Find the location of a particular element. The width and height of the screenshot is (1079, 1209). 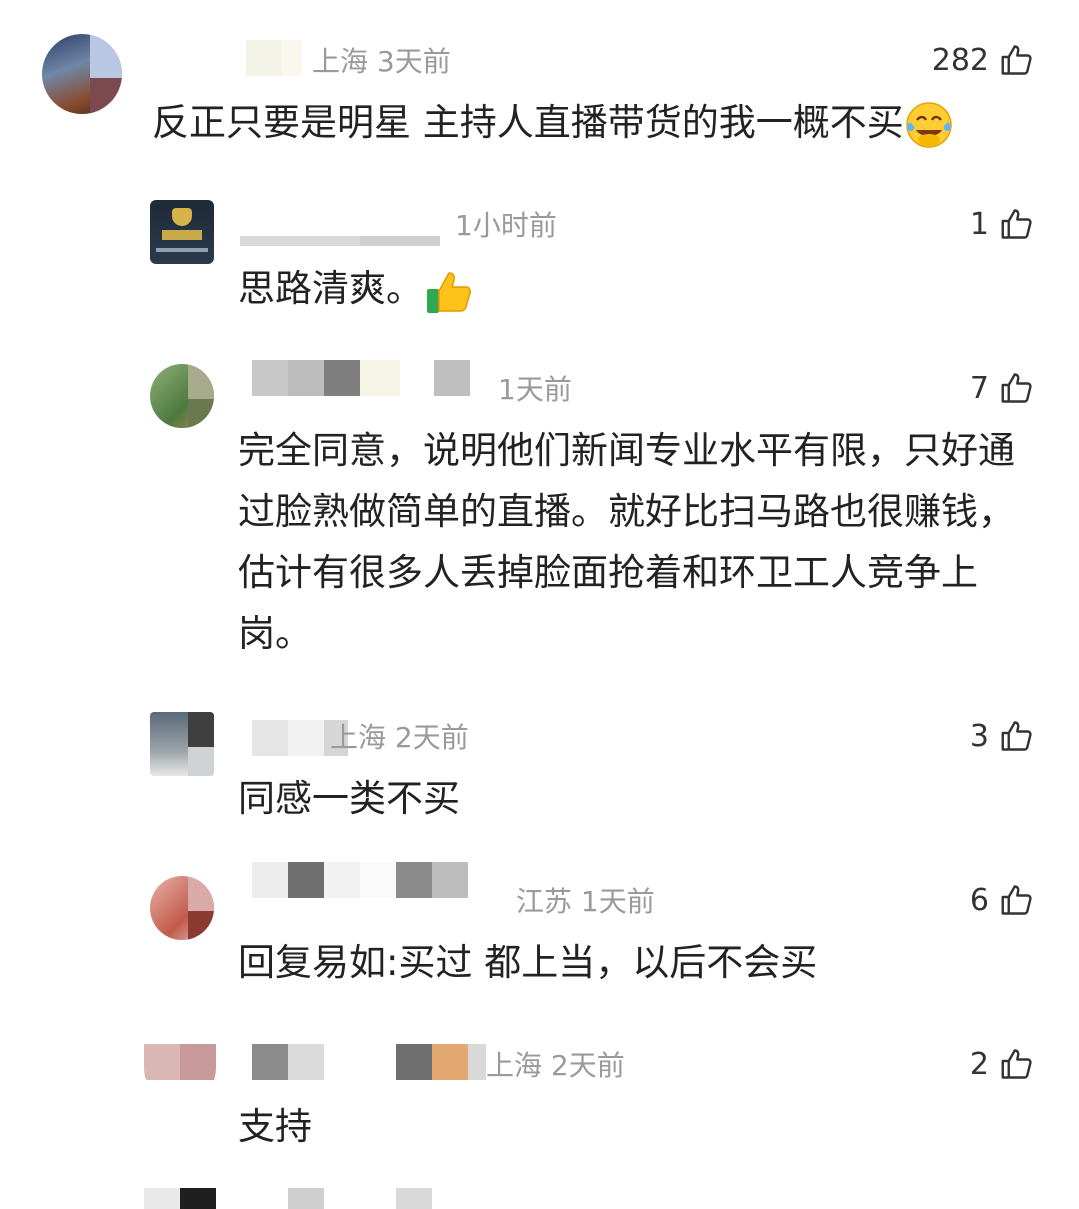

like-button: 1 is located at coordinates (1002, 224).